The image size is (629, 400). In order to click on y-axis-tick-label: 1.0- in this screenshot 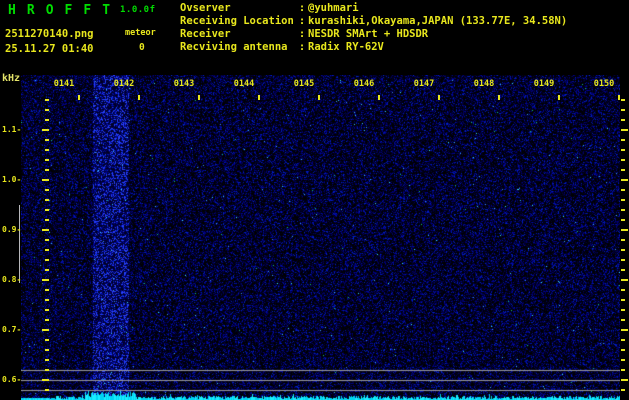, I will do `click(12, 179)`.